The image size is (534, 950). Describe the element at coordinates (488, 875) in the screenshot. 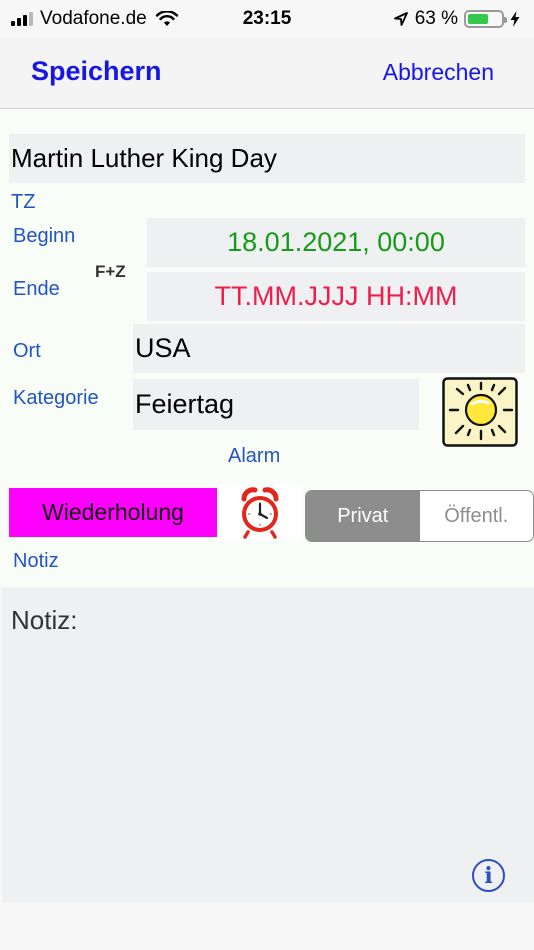

I see `info-icon: i` at that location.